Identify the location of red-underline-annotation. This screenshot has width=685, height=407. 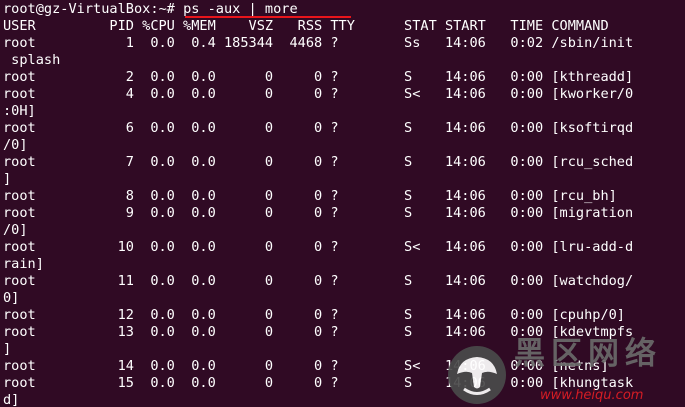
(268, 17).